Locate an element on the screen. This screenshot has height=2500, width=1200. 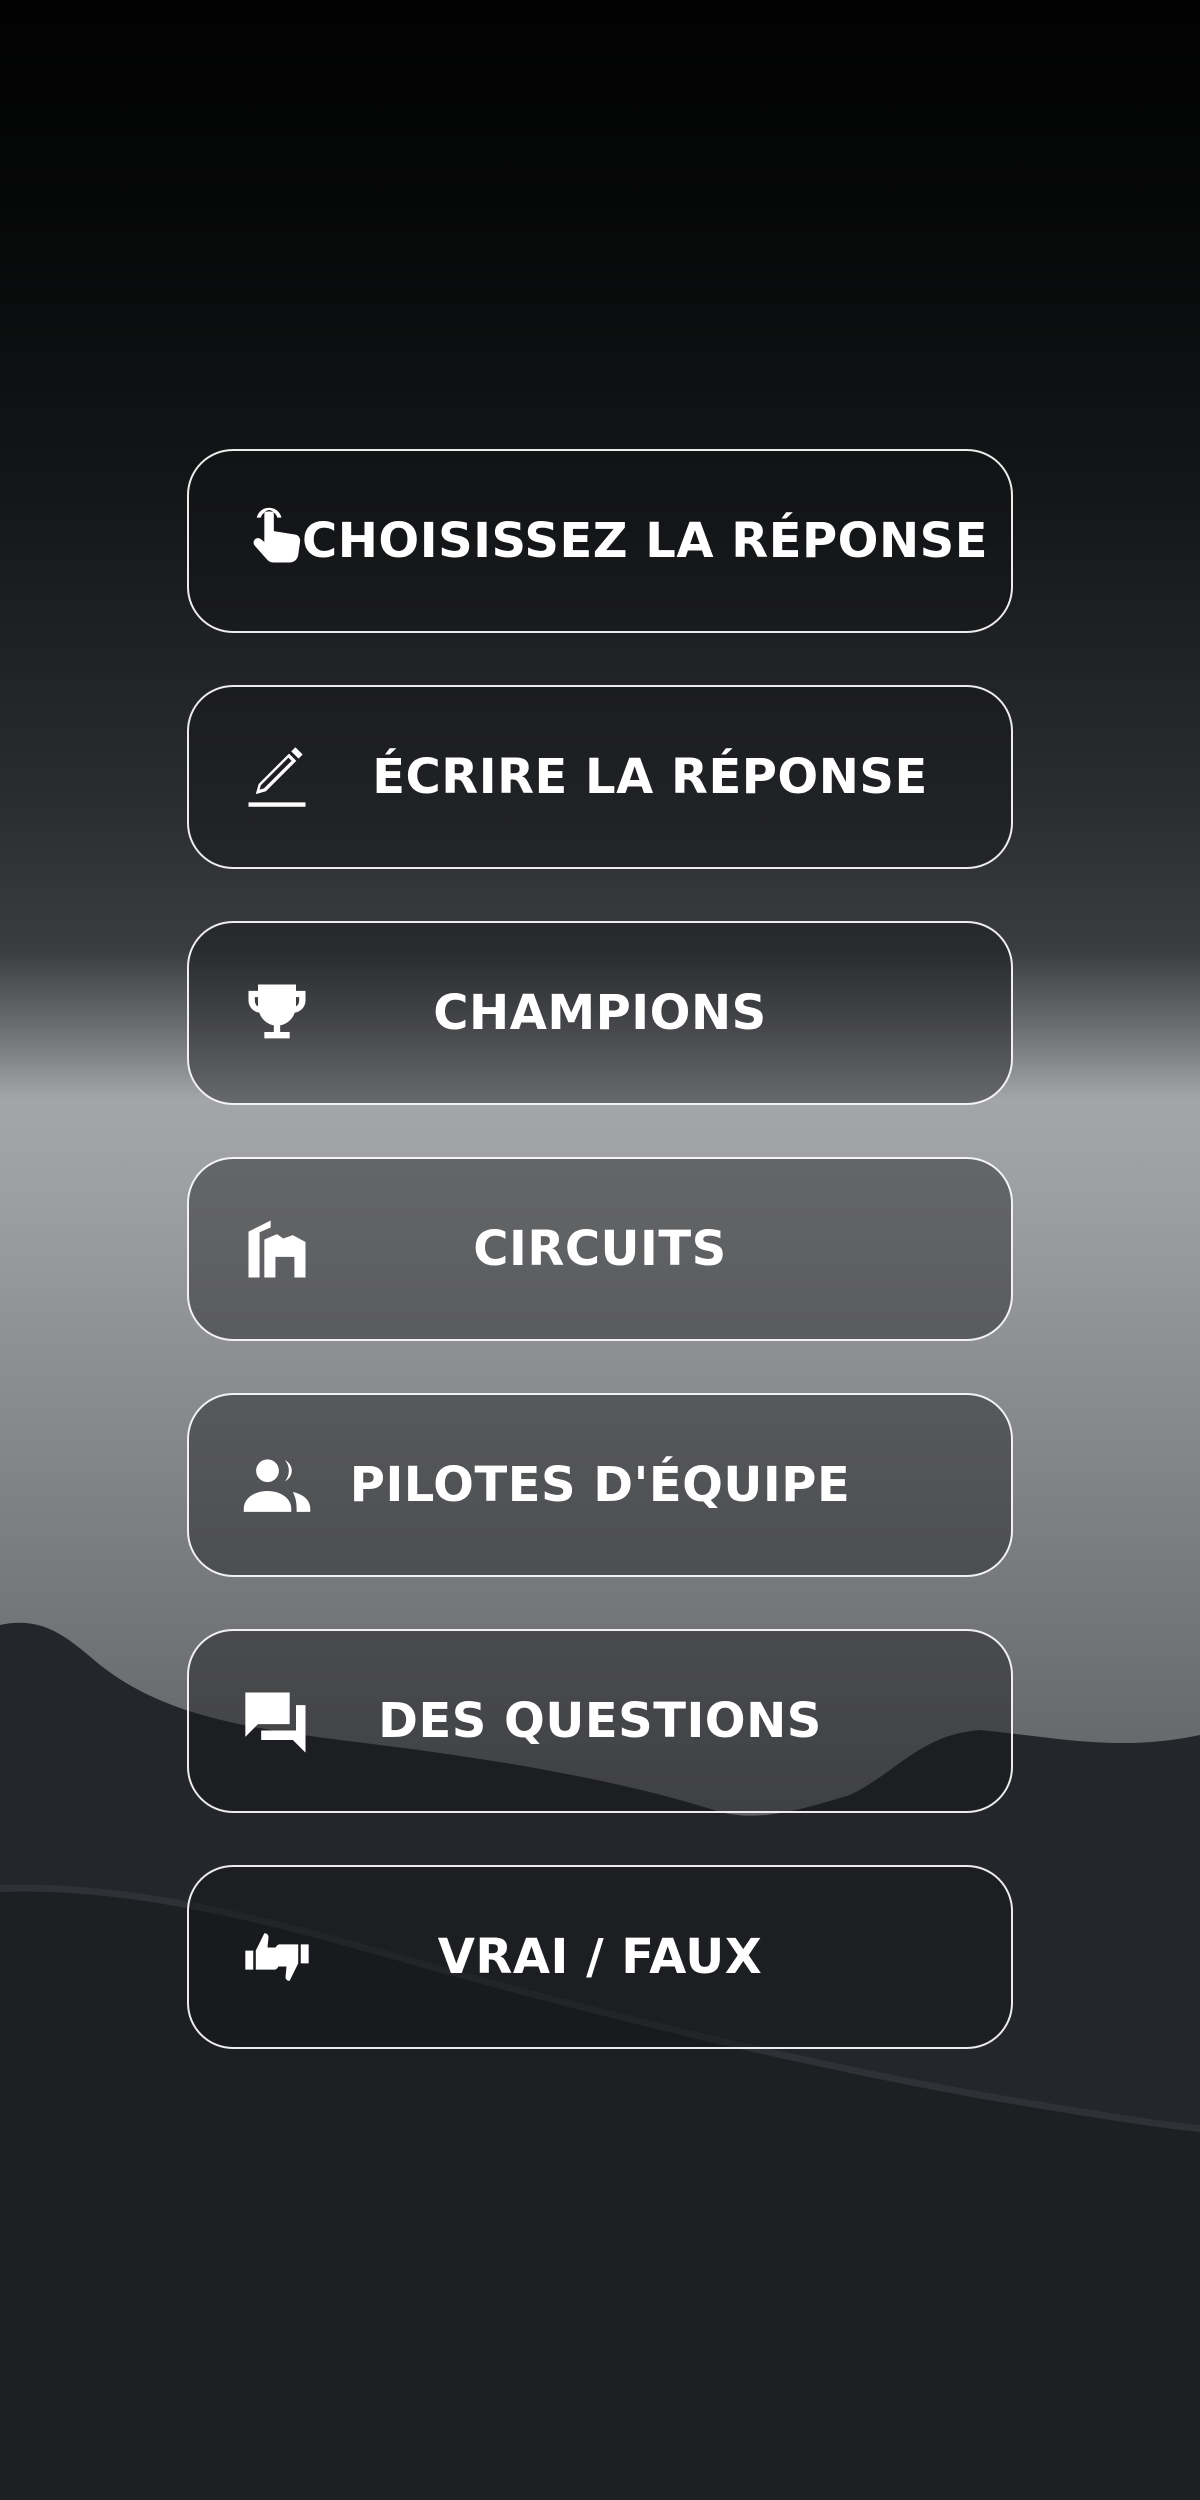
team-drivers-button: PILOTES D'ÉQUIPE is located at coordinates (600, 1485).